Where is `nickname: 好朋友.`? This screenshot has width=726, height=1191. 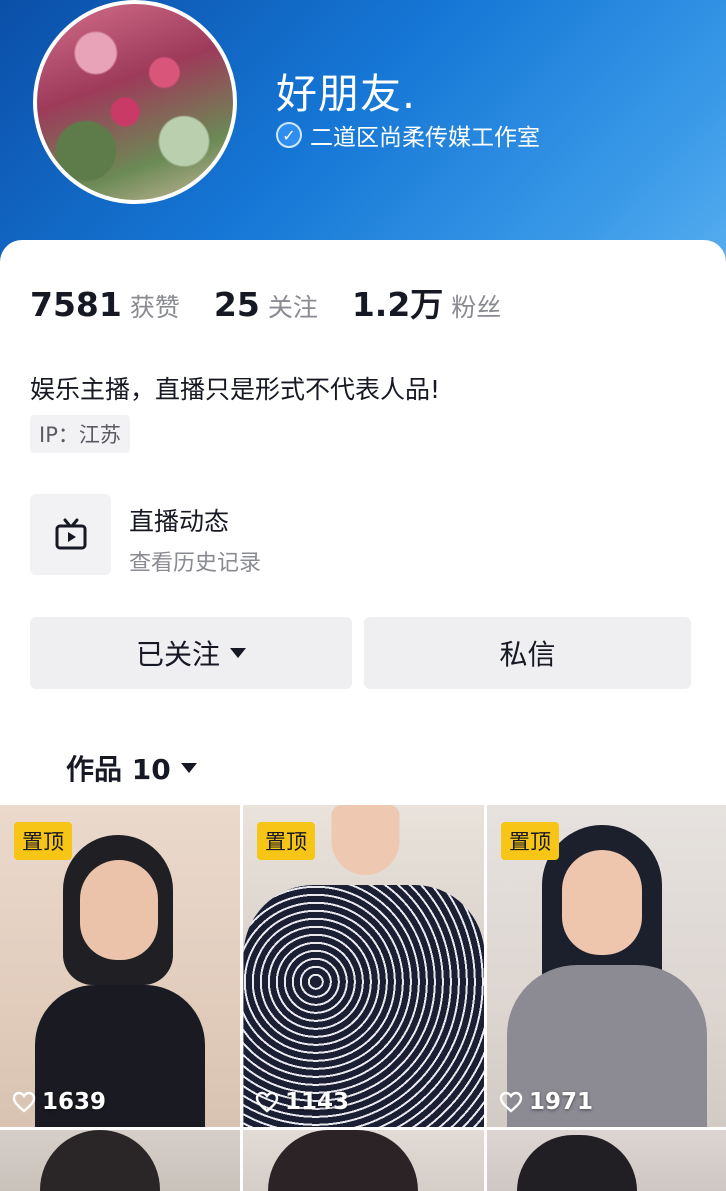 nickname: 好朋友. is located at coordinates (346, 94).